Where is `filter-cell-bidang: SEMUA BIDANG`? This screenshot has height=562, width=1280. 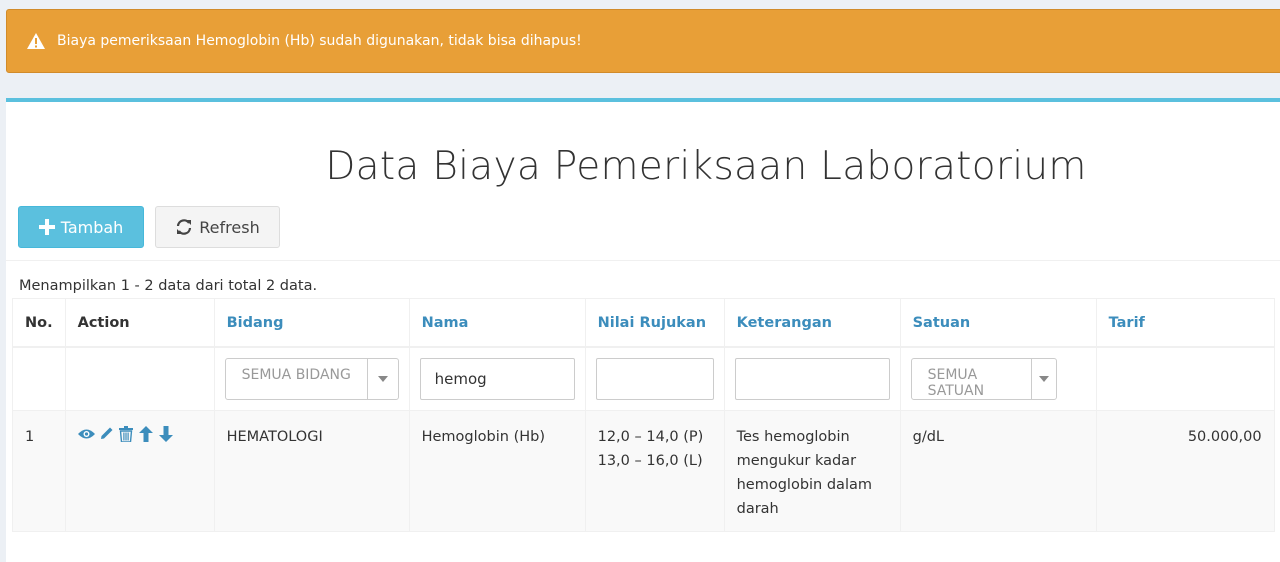
filter-cell-bidang: SEMUA BIDANG is located at coordinates (311, 378).